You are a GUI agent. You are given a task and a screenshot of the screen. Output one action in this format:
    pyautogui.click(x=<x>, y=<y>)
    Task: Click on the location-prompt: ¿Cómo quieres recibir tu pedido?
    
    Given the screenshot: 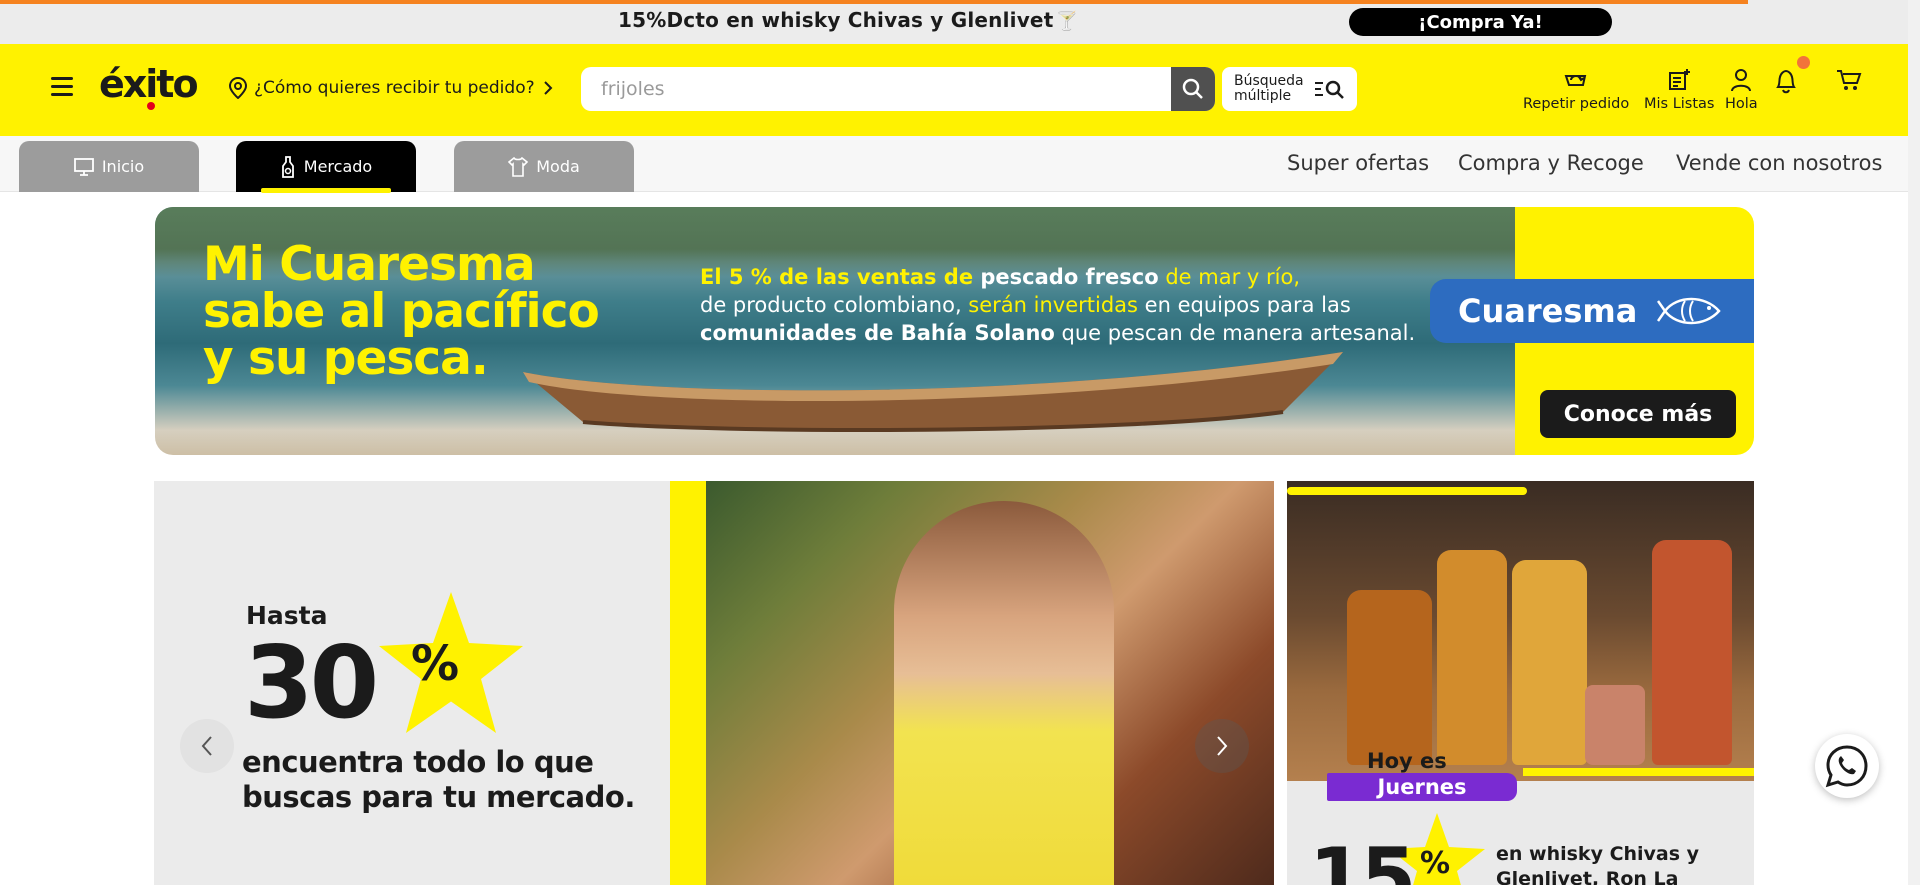 What is the action you would take?
    pyautogui.click(x=394, y=88)
    